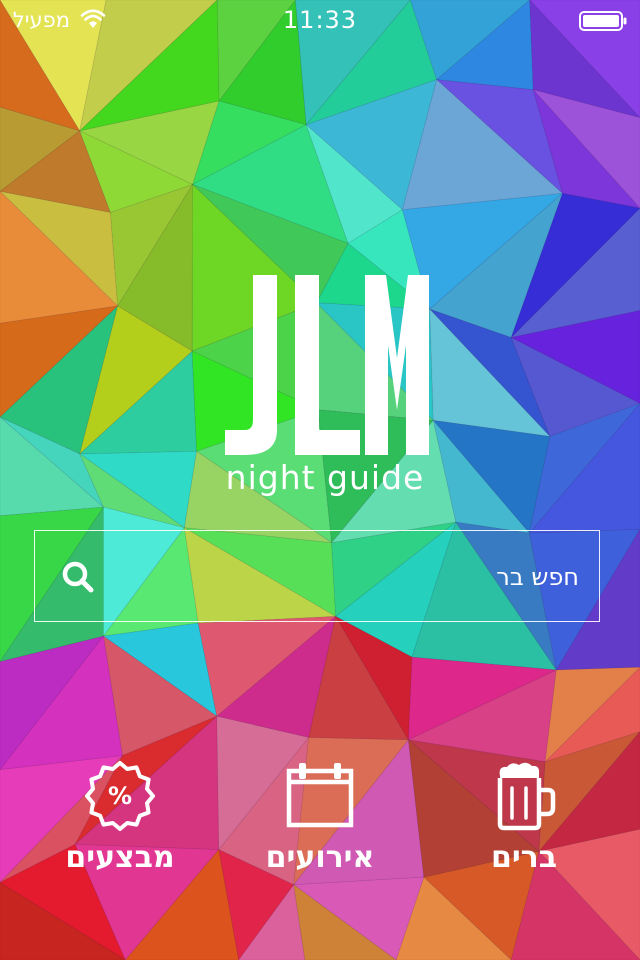  Describe the element at coordinates (120, 857) in the screenshot. I see `nav-label-deals: מבצעים` at that location.